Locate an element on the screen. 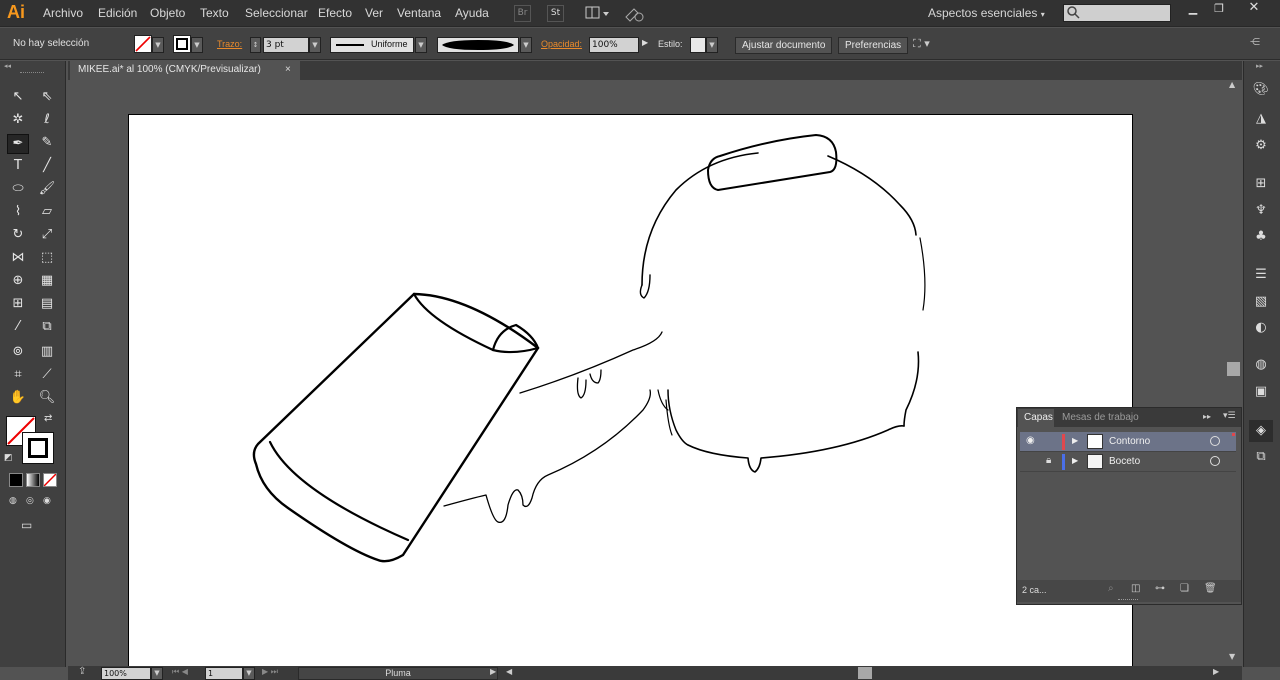  scroll-right-icon: ▶ is located at coordinates (1216, 671).